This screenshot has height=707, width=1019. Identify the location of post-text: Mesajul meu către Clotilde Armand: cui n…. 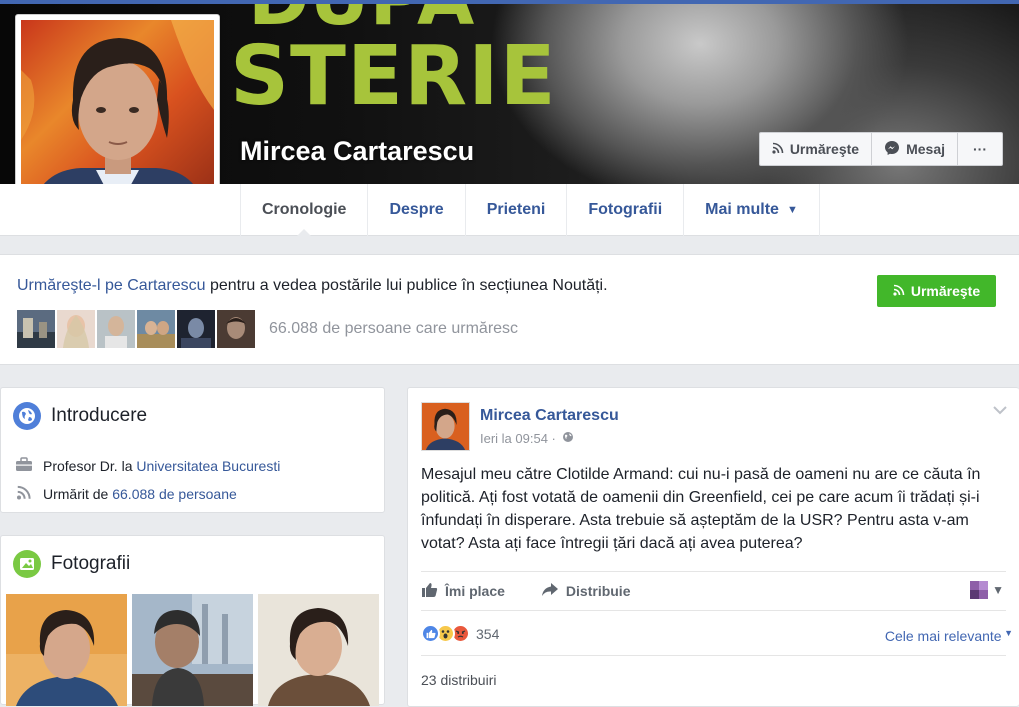
(701, 509).